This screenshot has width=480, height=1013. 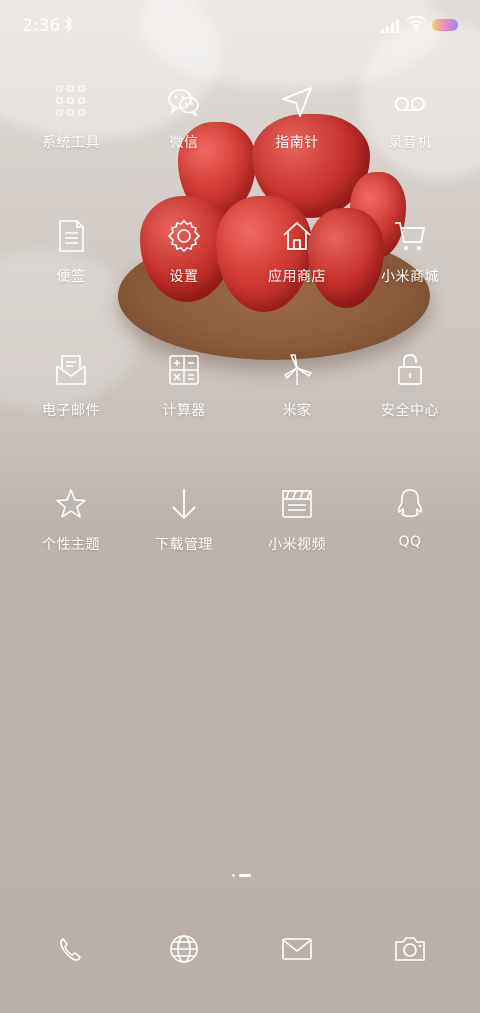 I want to click on store-home-icon, so click(x=297, y=236).